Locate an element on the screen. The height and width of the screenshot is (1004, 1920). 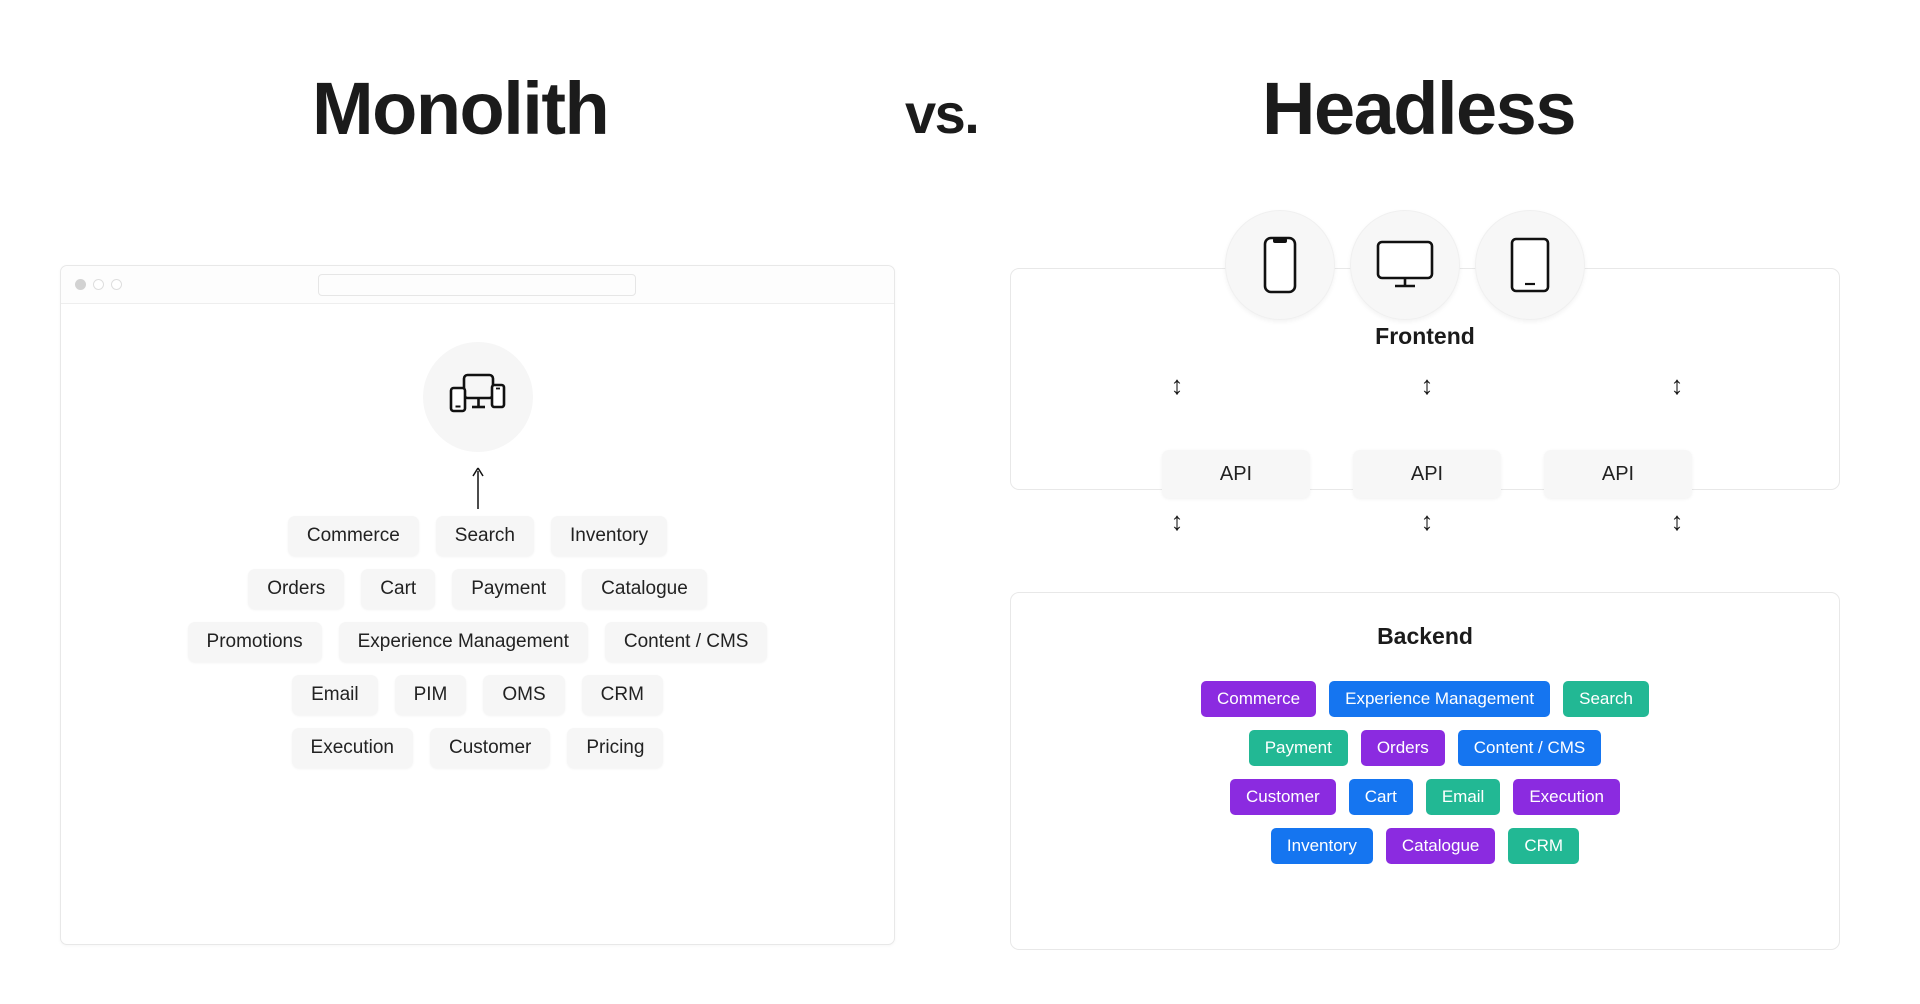
title-vs: vs. is located at coordinates (942, 113).